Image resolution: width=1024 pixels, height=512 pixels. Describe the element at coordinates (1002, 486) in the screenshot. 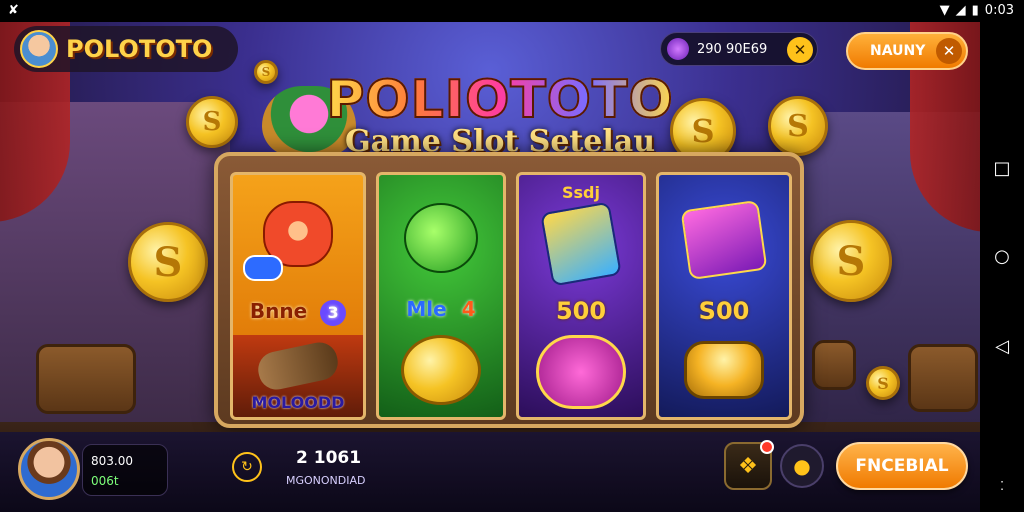

I see `more-icon: ⁚` at that location.